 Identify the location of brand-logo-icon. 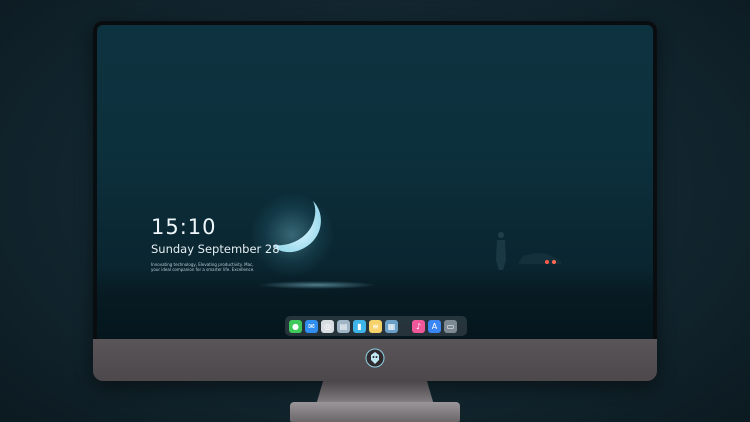
(375, 358).